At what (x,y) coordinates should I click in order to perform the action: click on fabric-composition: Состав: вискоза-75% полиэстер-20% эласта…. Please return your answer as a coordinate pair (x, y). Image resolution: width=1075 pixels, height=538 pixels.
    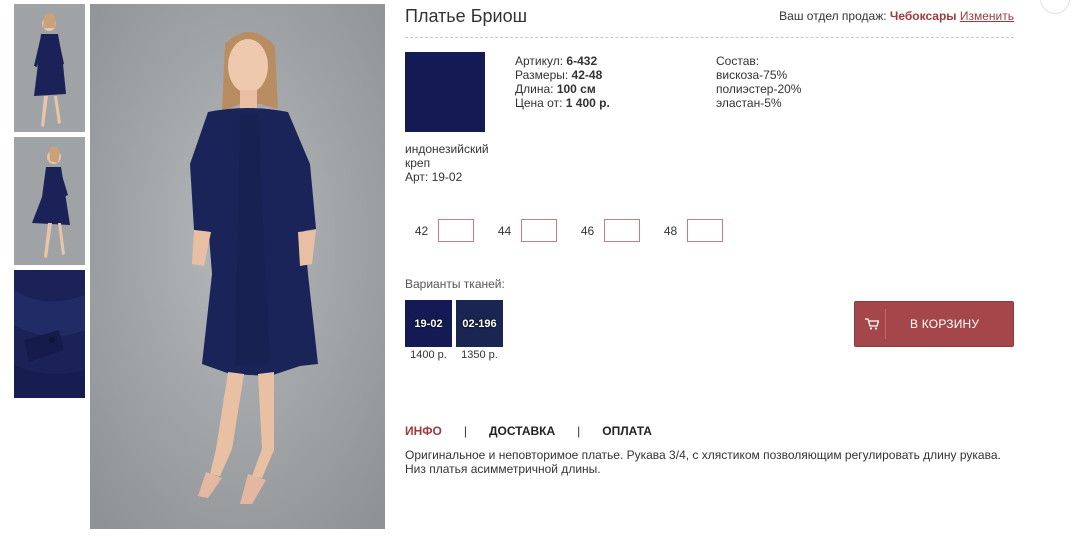
    Looking at the image, I should click on (758, 82).